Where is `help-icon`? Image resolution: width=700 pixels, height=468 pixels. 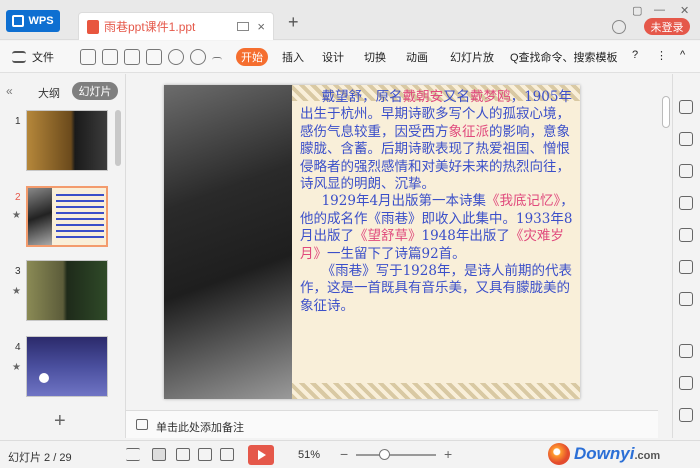
help-icon is located at coordinates (686, 415).